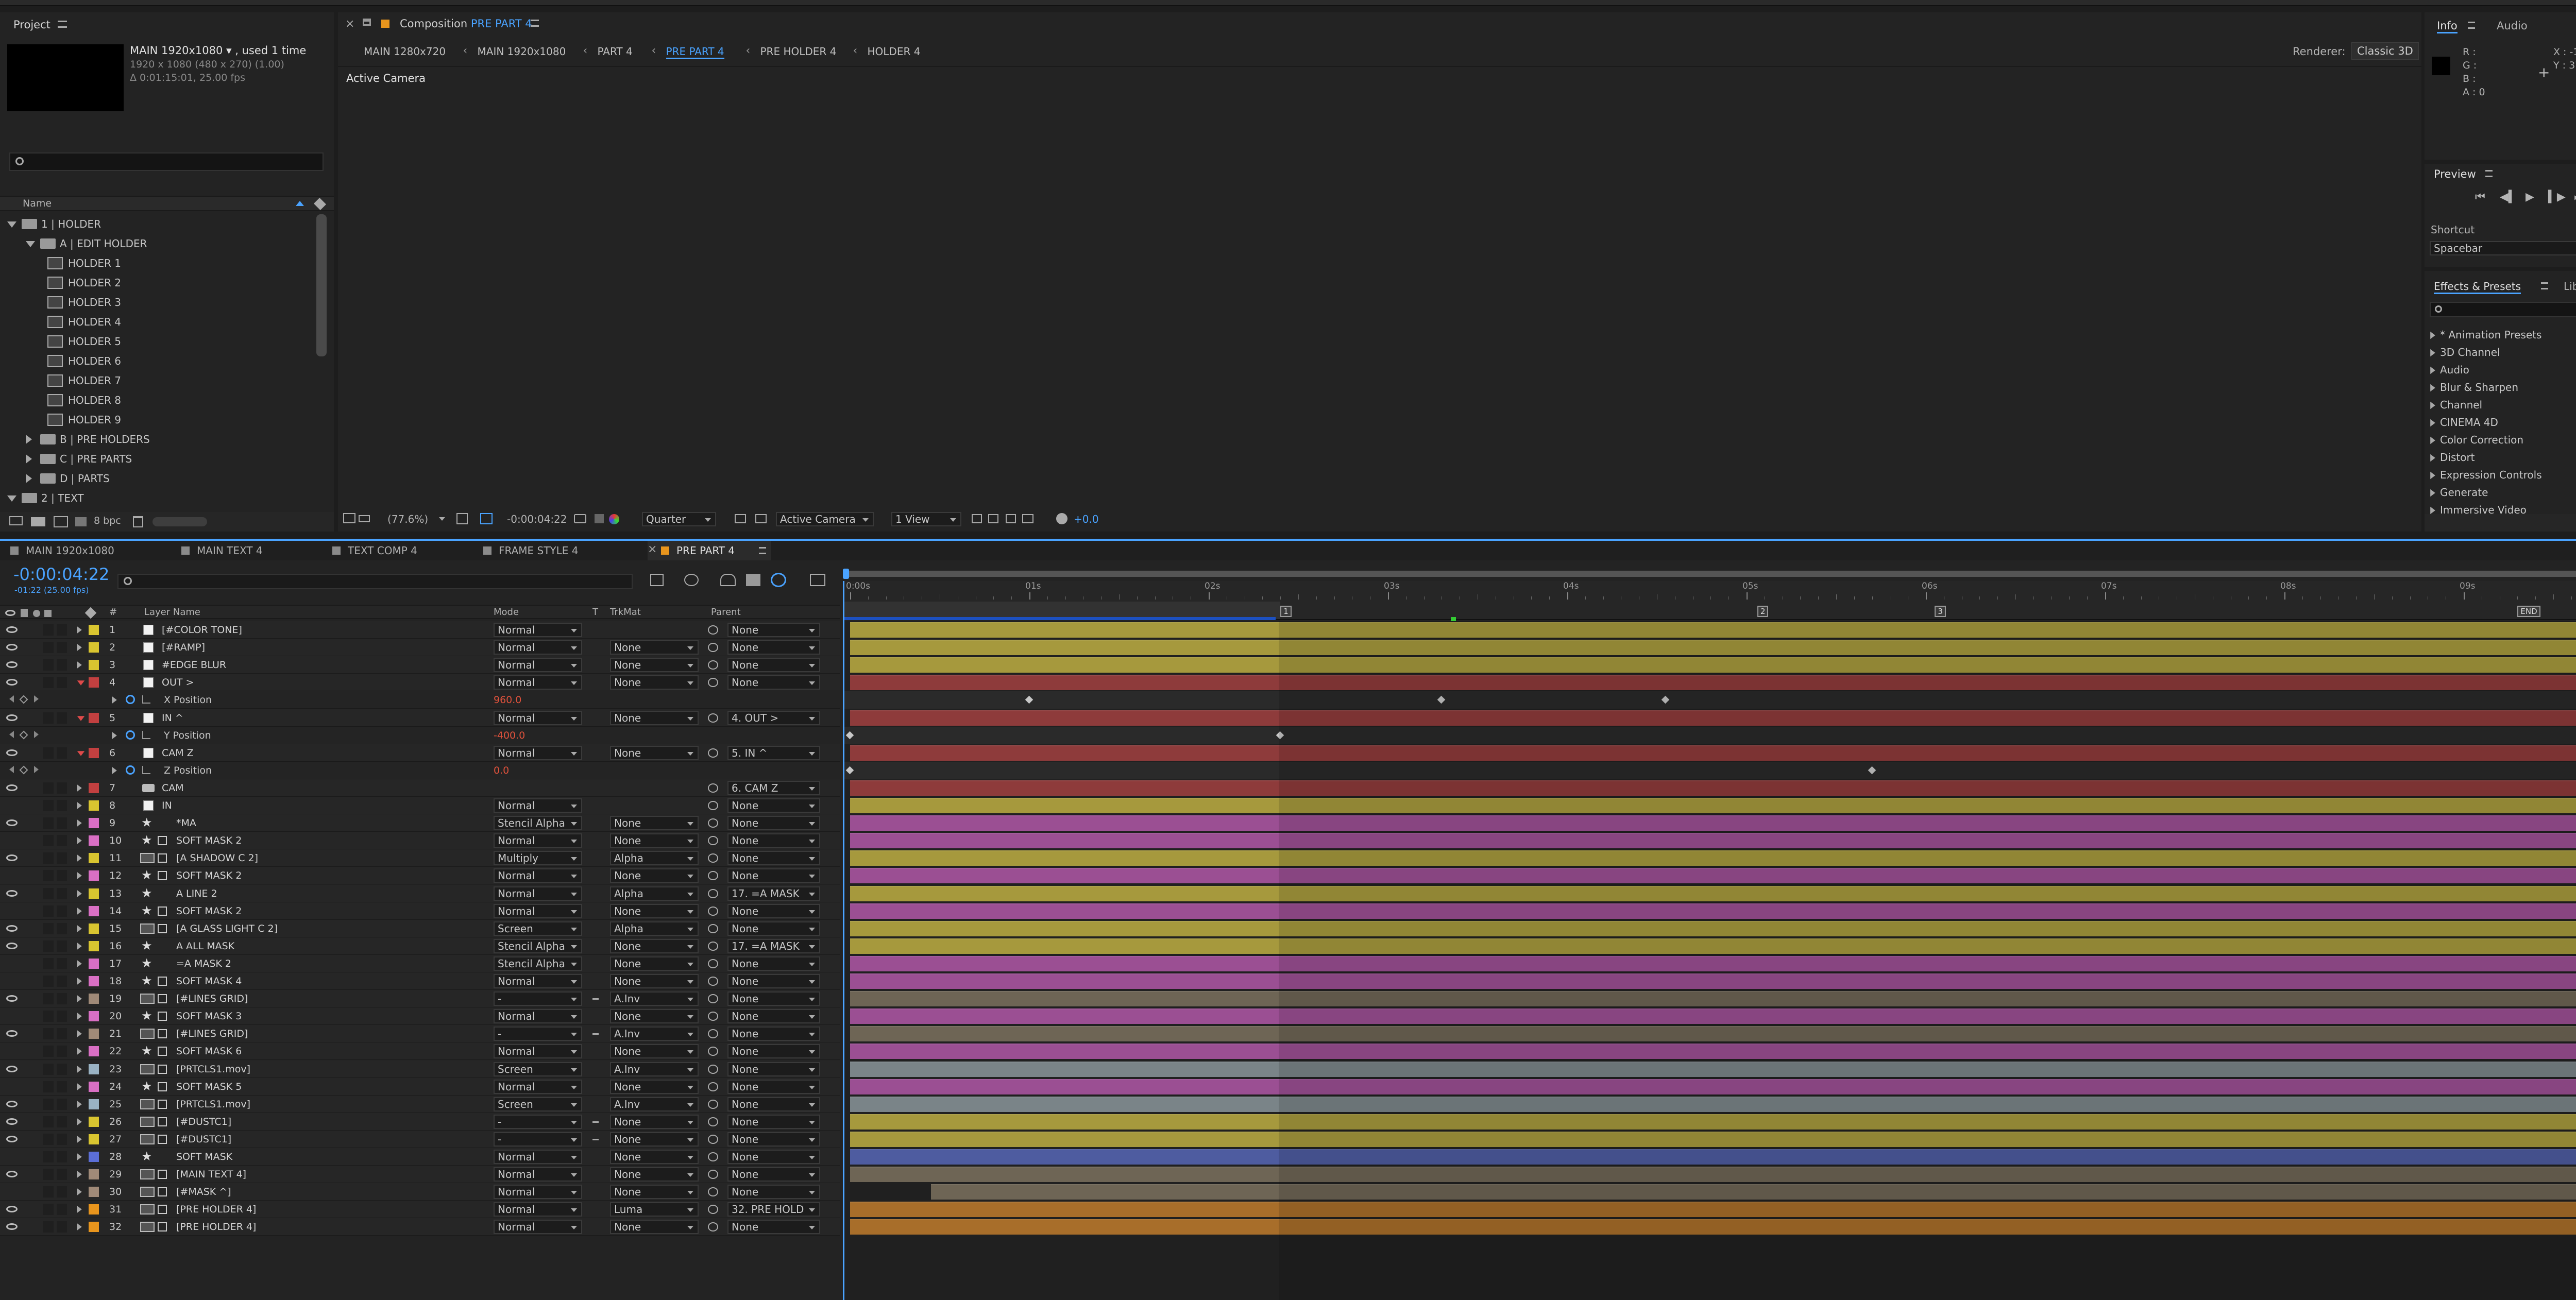 This screenshot has height=1300, width=2576. What do you see at coordinates (2530, 197) in the screenshot?
I see `play-icon: ▶` at bounding box center [2530, 197].